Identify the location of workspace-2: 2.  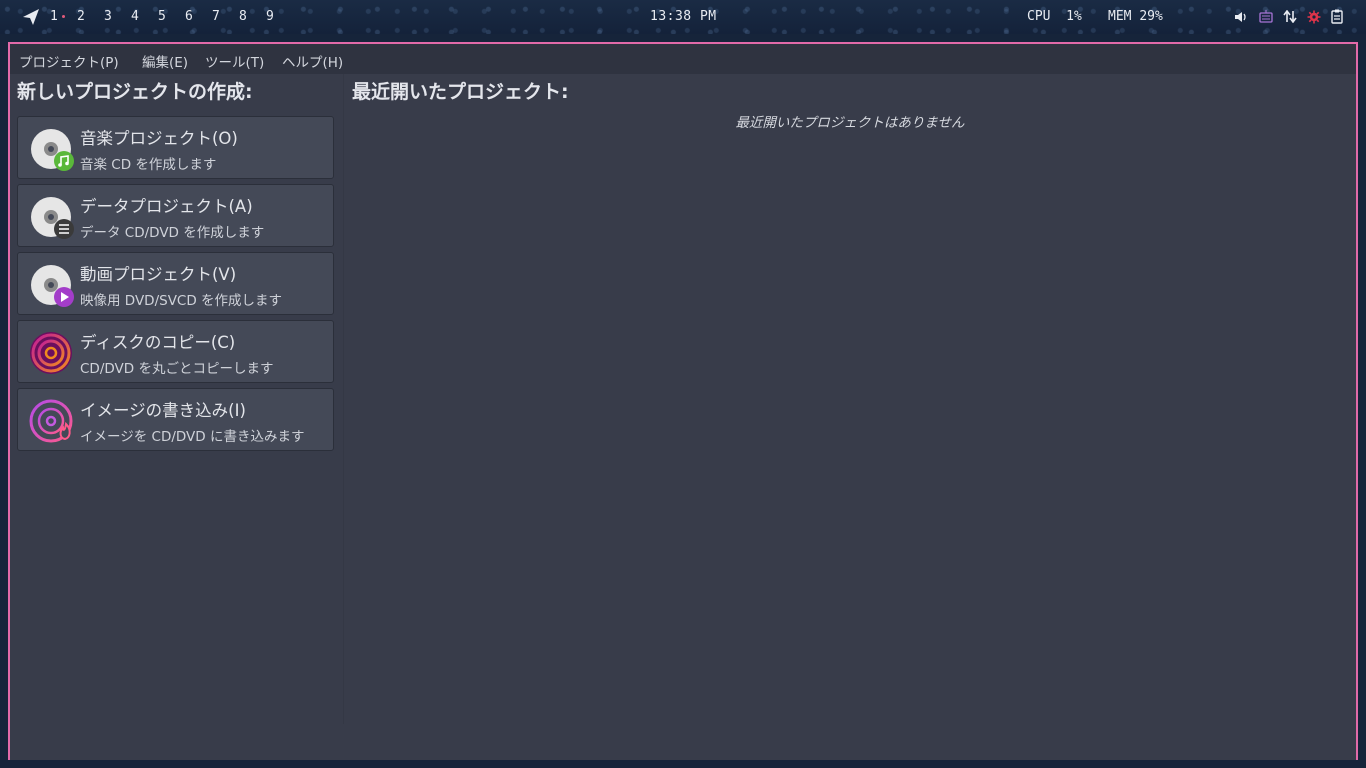
(81, 16).